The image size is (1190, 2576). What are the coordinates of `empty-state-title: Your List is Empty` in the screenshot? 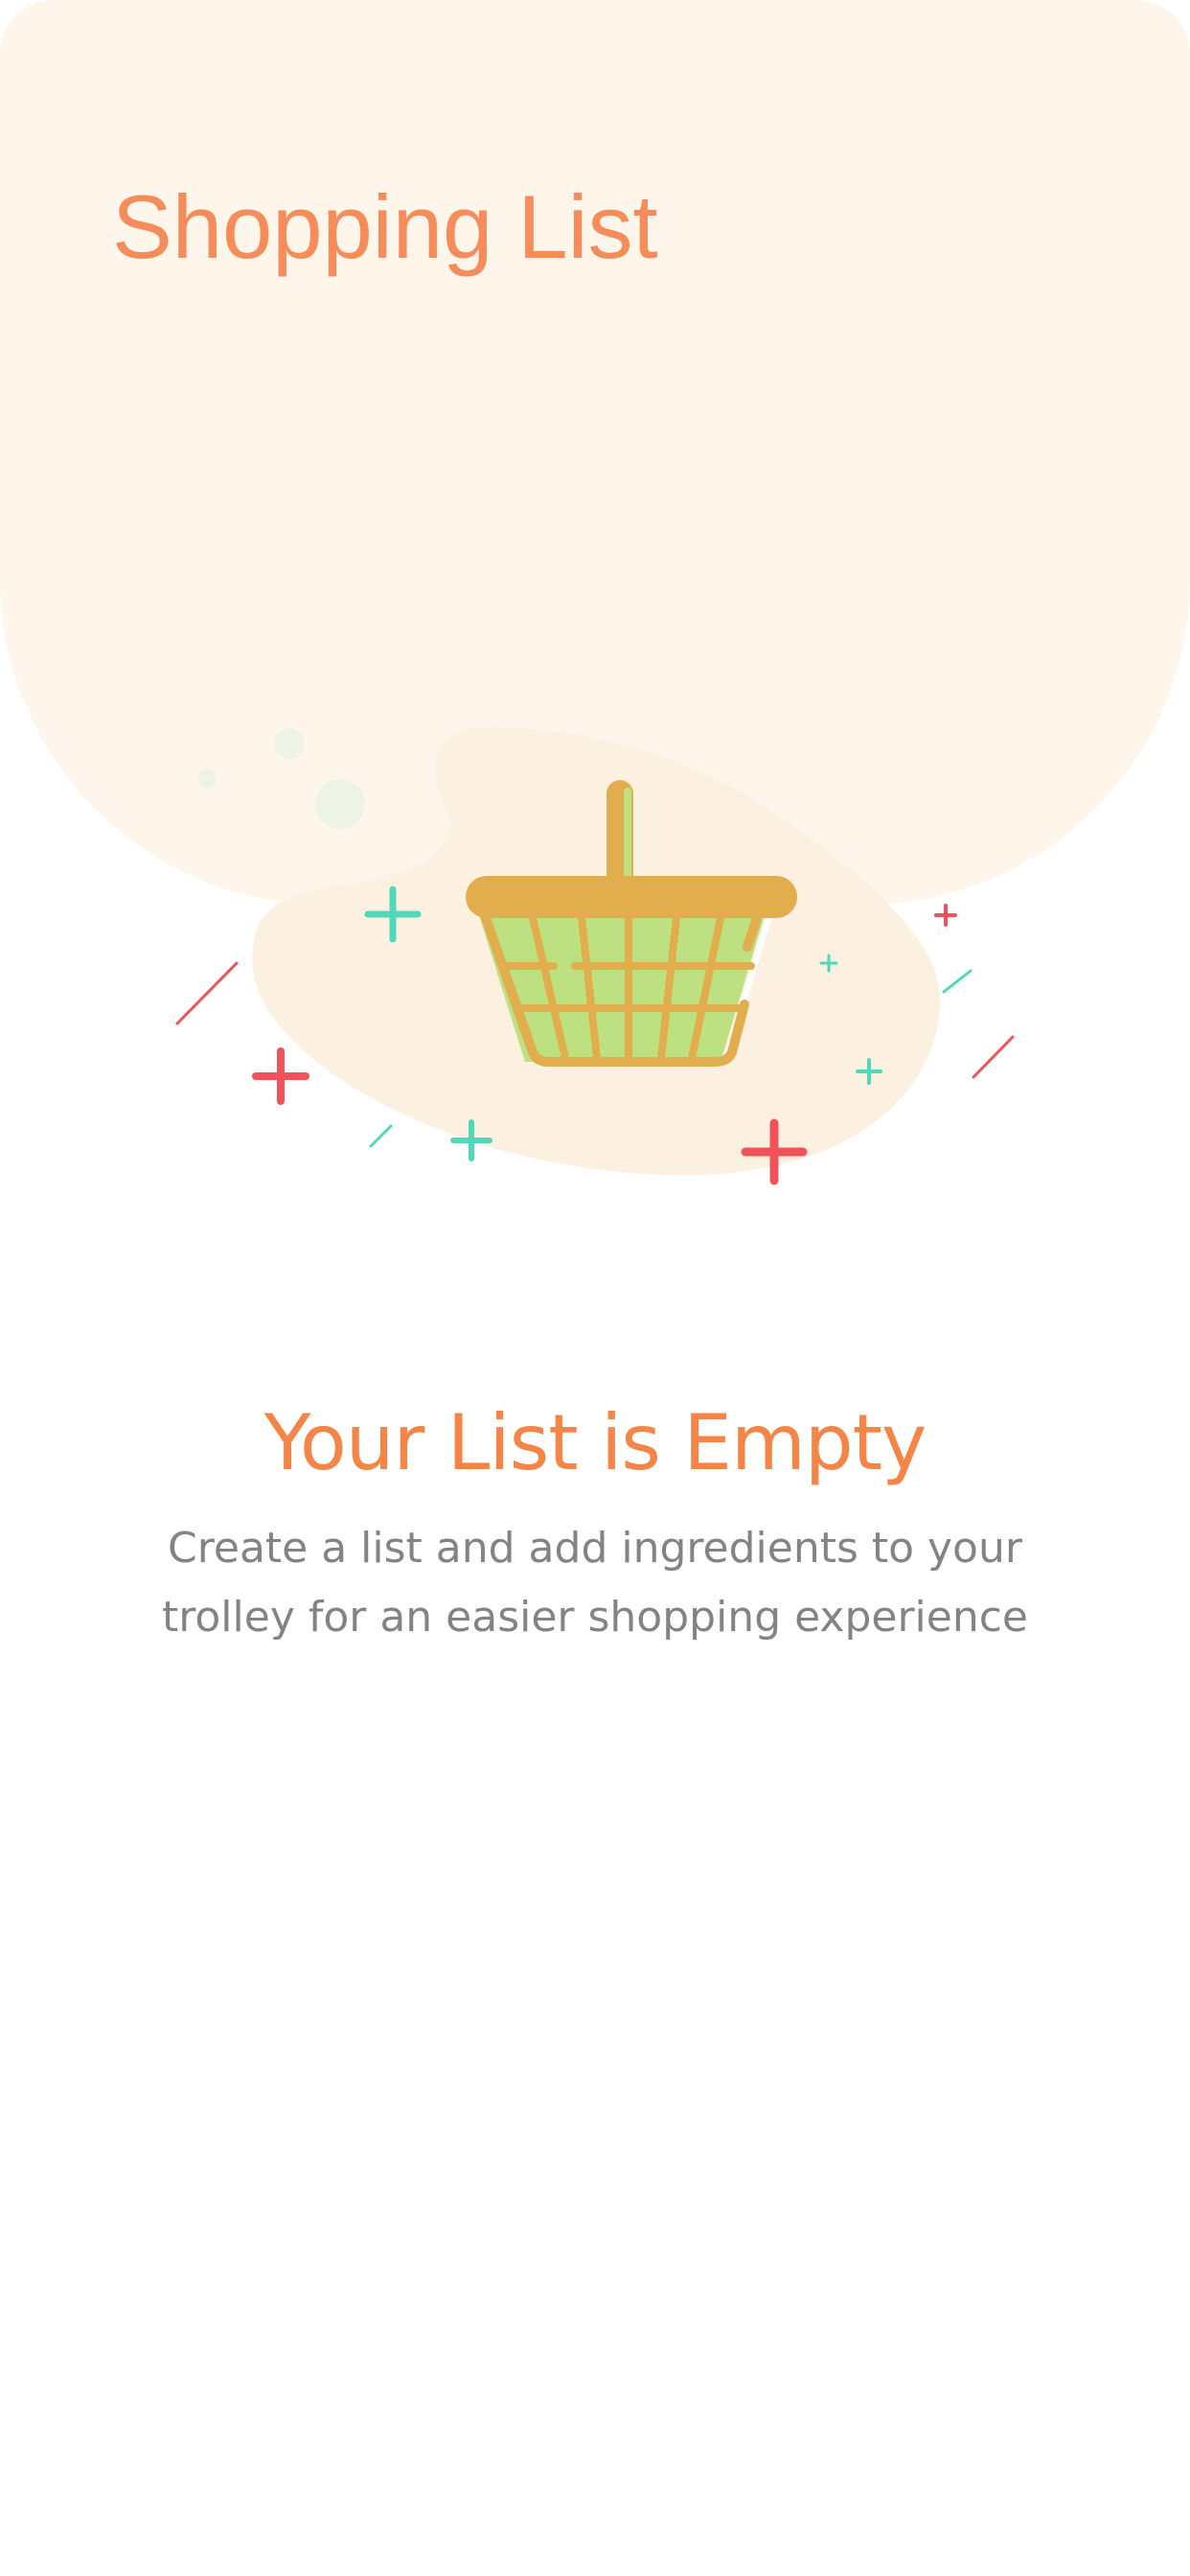 It's located at (595, 1442).